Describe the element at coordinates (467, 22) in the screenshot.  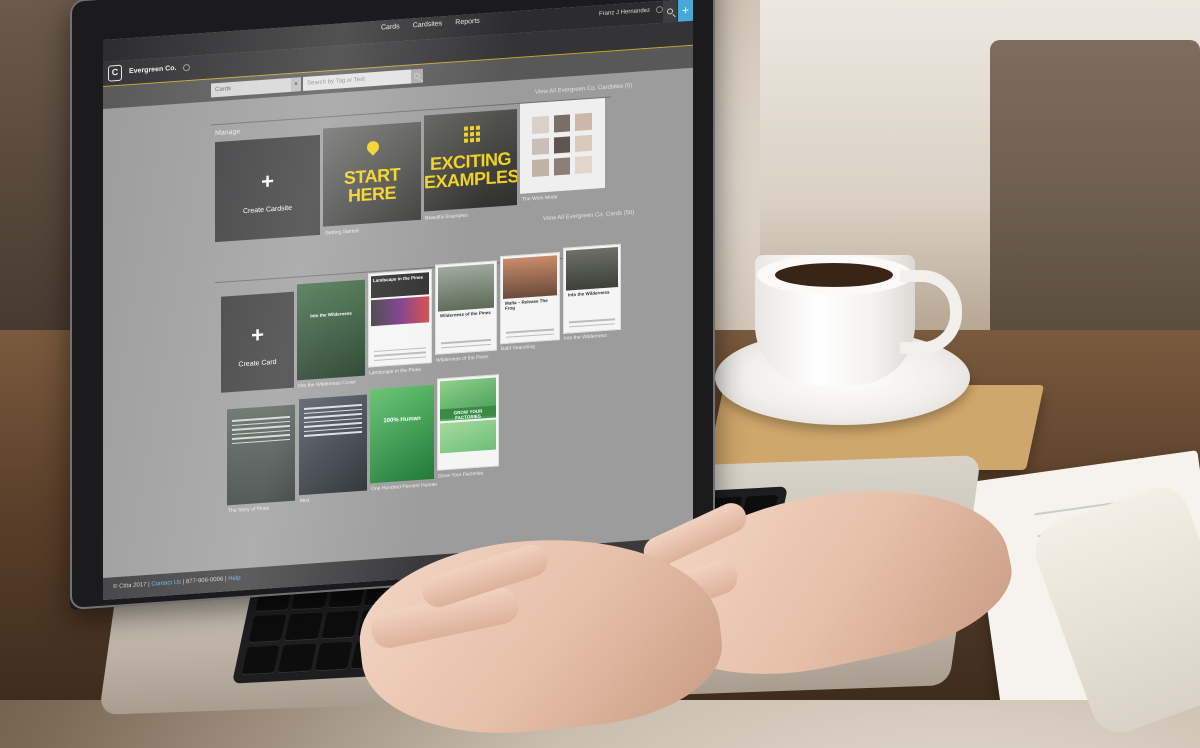
I see `nav-reports: Reports` at that location.